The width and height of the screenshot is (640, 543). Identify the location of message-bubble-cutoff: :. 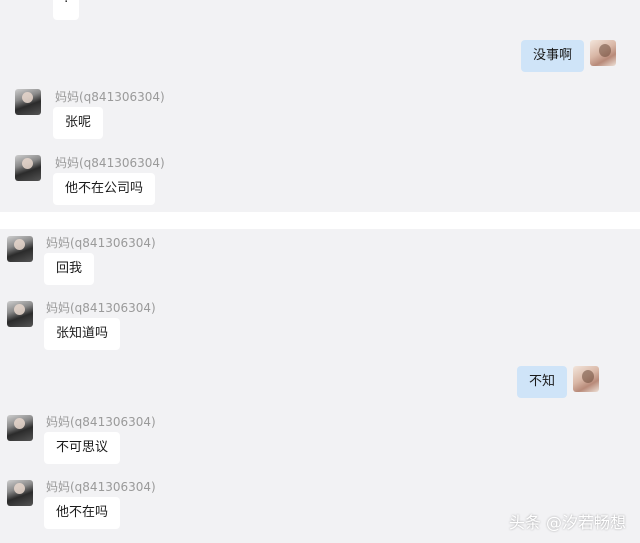
(66, 10).